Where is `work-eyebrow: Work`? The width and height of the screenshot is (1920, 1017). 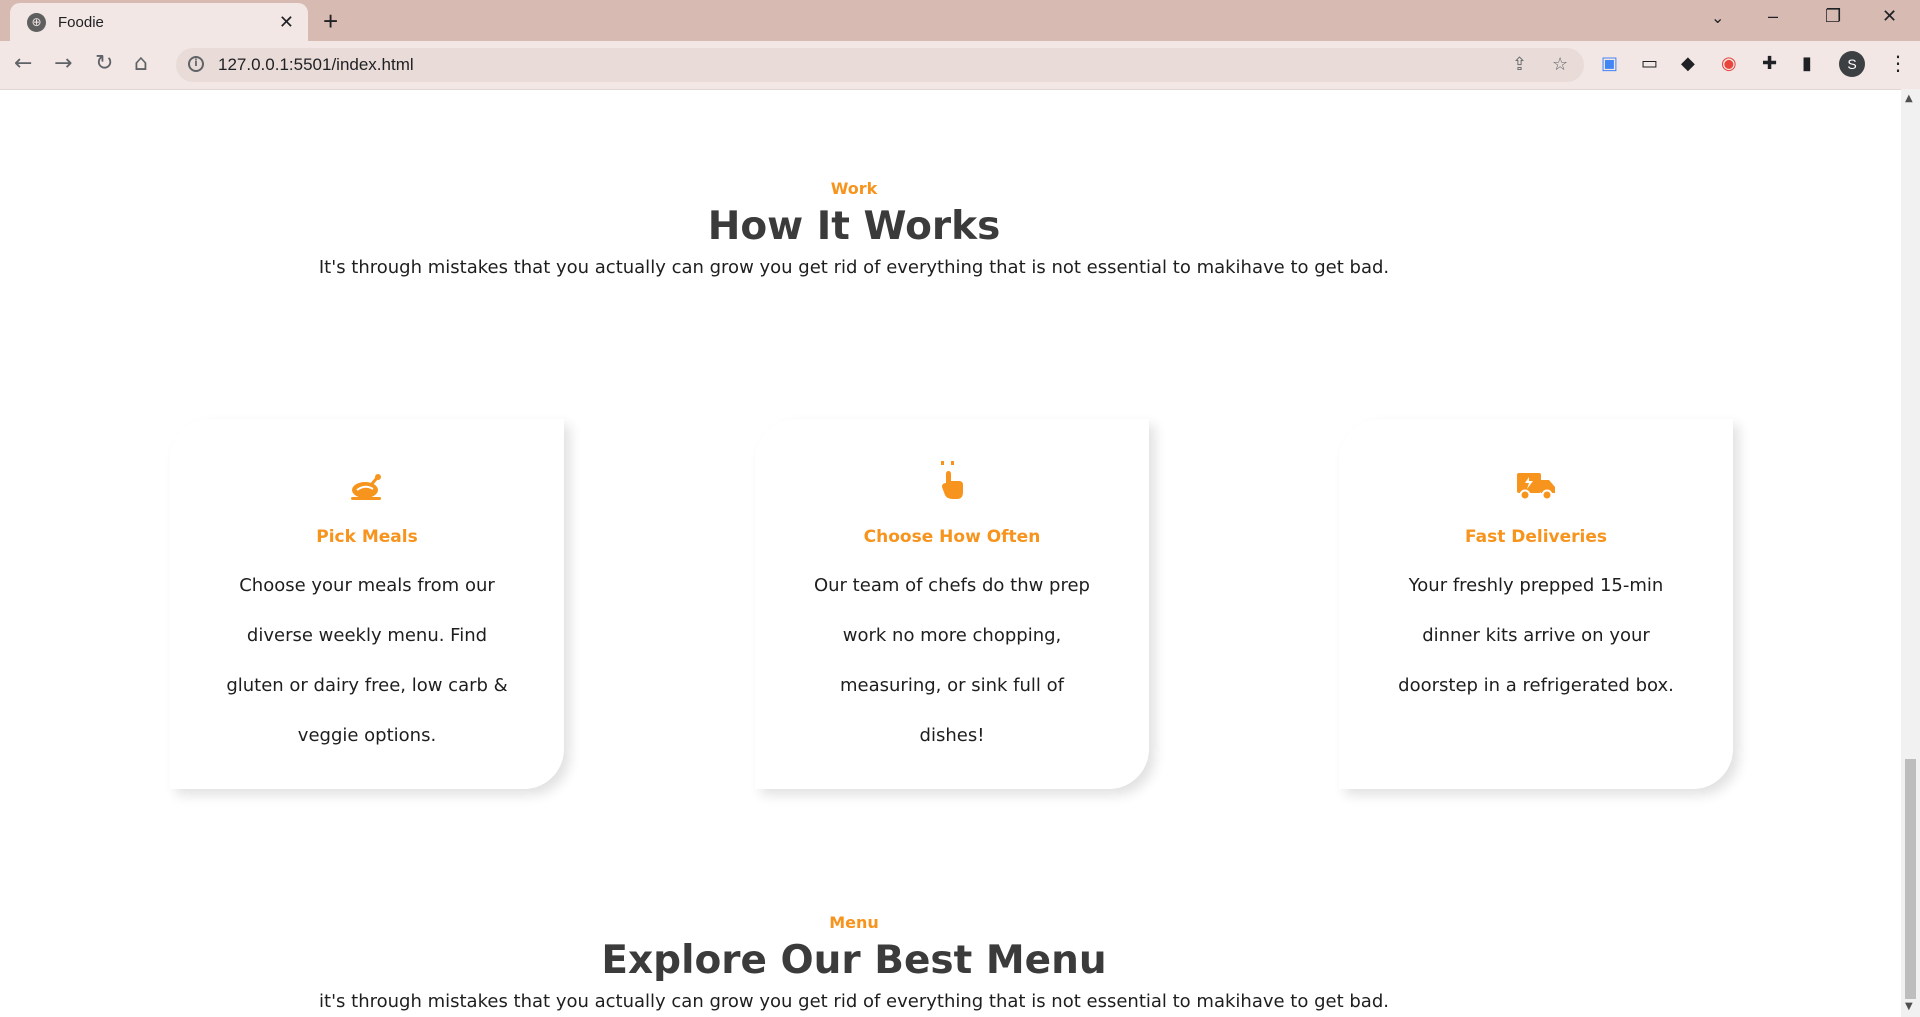 work-eyebrow: Work is located at coordinates (854, 188).